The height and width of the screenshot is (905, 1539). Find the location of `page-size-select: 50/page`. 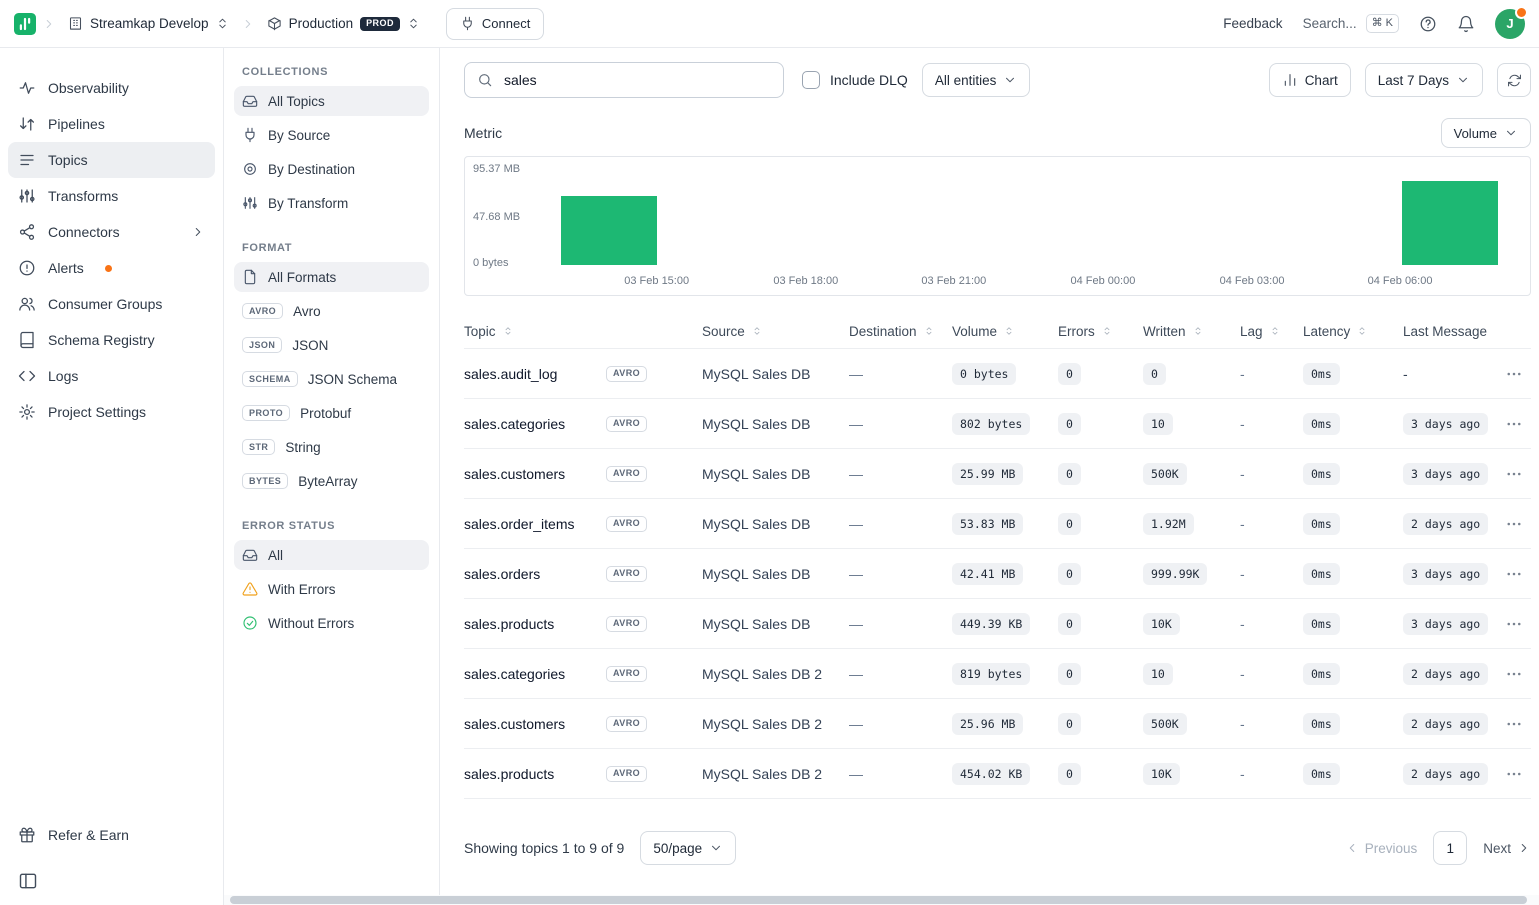

page-size-select: 50/page is located at coordinates (688, 848).